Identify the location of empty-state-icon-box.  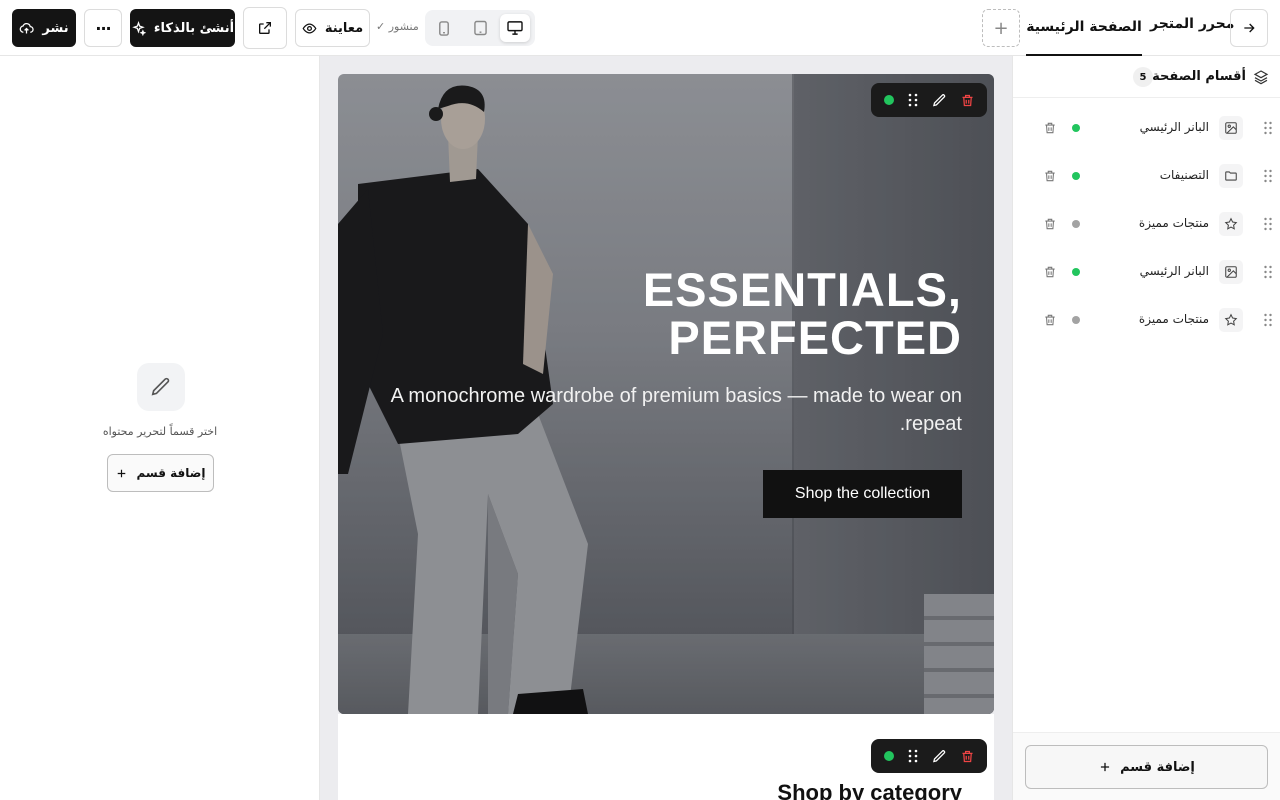
(161, 387).